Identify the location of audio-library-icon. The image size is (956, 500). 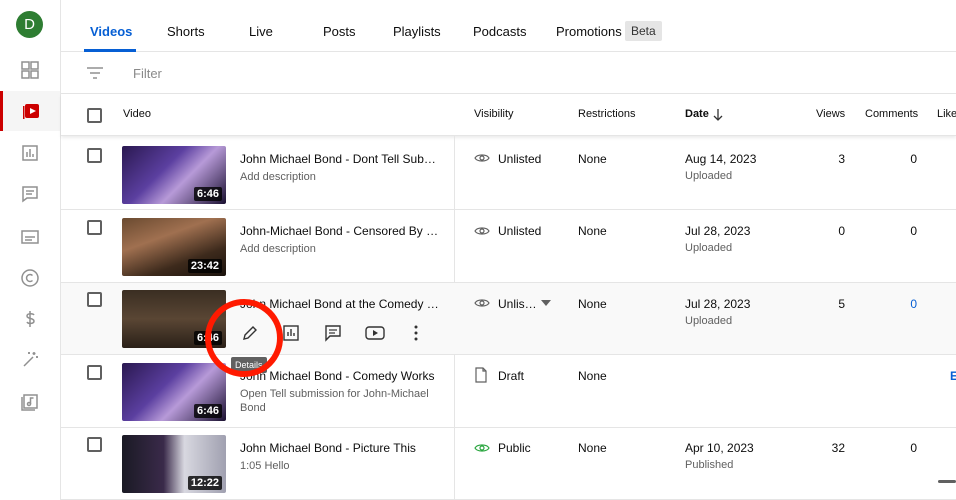
(30, 401).